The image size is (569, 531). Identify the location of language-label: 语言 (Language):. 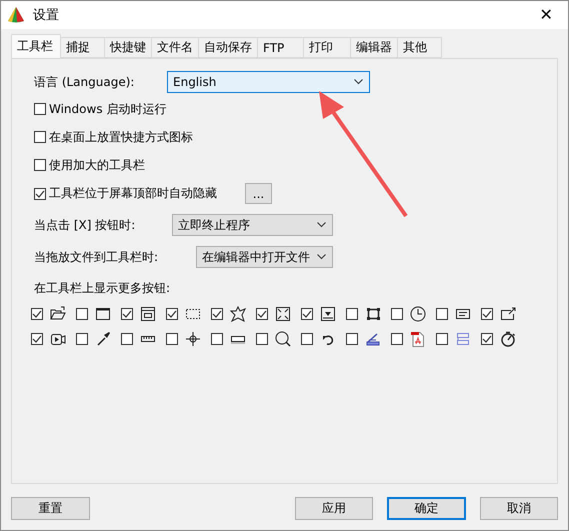
(85, 82).